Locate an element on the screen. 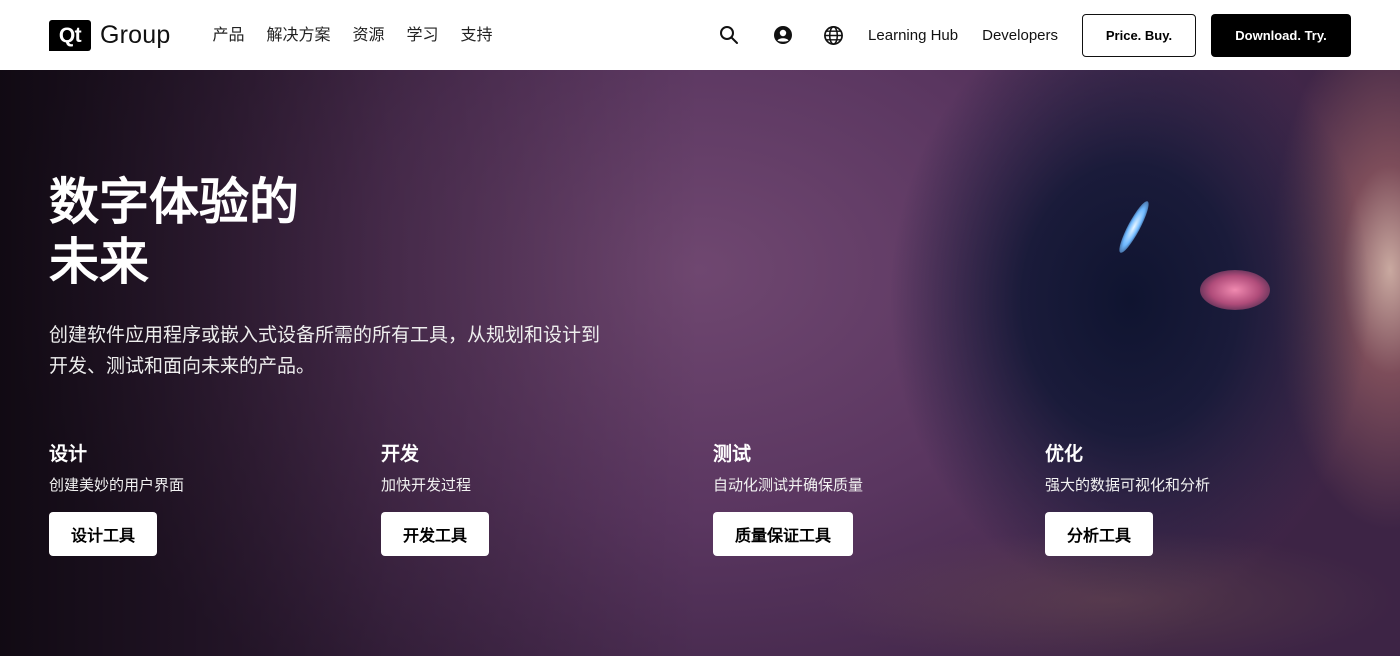 The width and height of the screenshot is (1400, 656). qt-logo-mark: Qt is located at coordinates (70, 35).